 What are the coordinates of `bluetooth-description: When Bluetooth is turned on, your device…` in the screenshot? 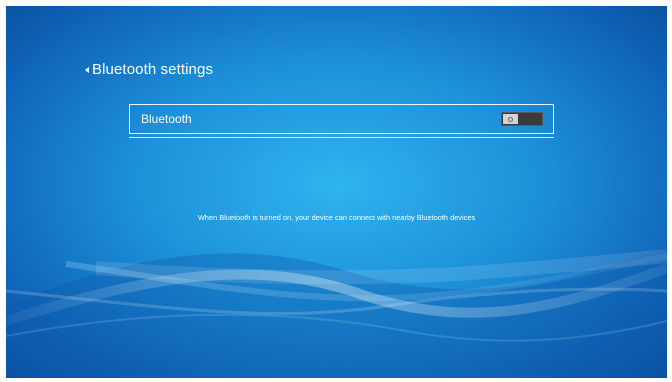 It's located at (336, 217).